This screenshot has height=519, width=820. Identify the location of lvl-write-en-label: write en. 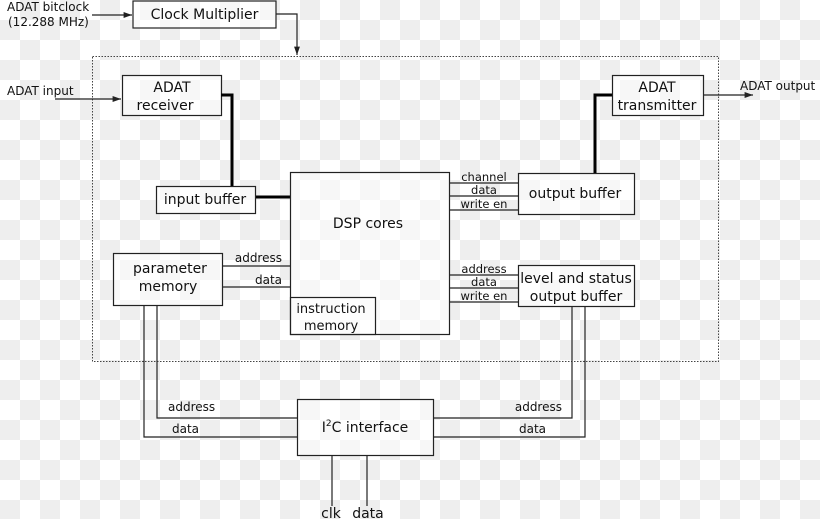
(484, 296).